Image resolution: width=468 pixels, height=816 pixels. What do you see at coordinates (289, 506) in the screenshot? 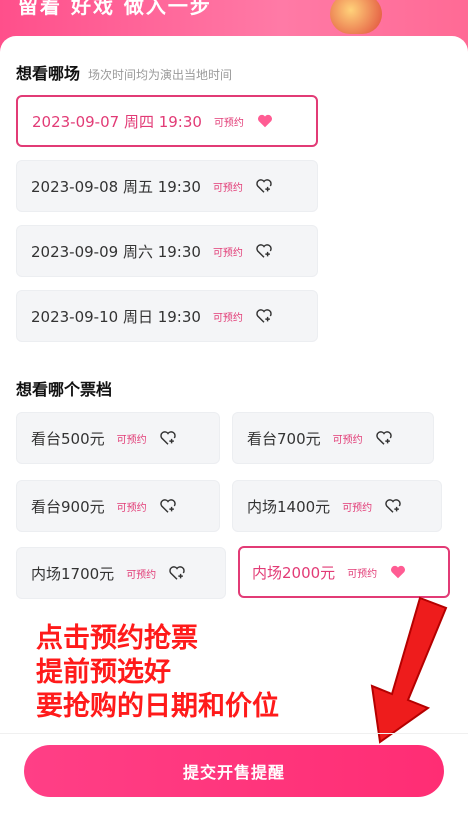
I see `price-option-label: 内场1400元` at bounding box center [289, 506].